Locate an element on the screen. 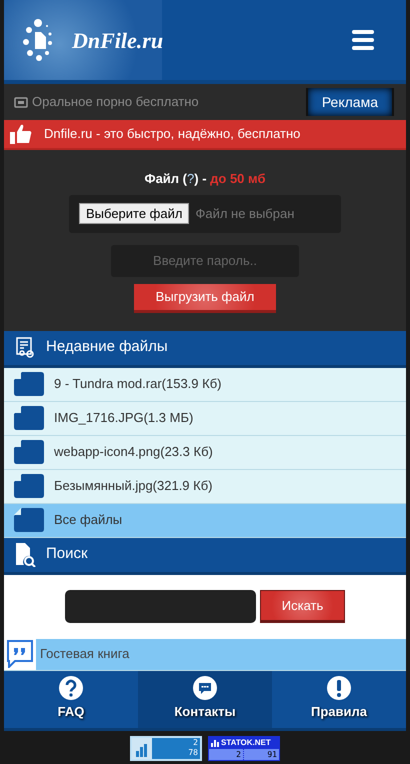 The height and width of the screenshot is (764, 410). file-input: Выберите файл Файл не выбран is located at coordinates (205, 213).